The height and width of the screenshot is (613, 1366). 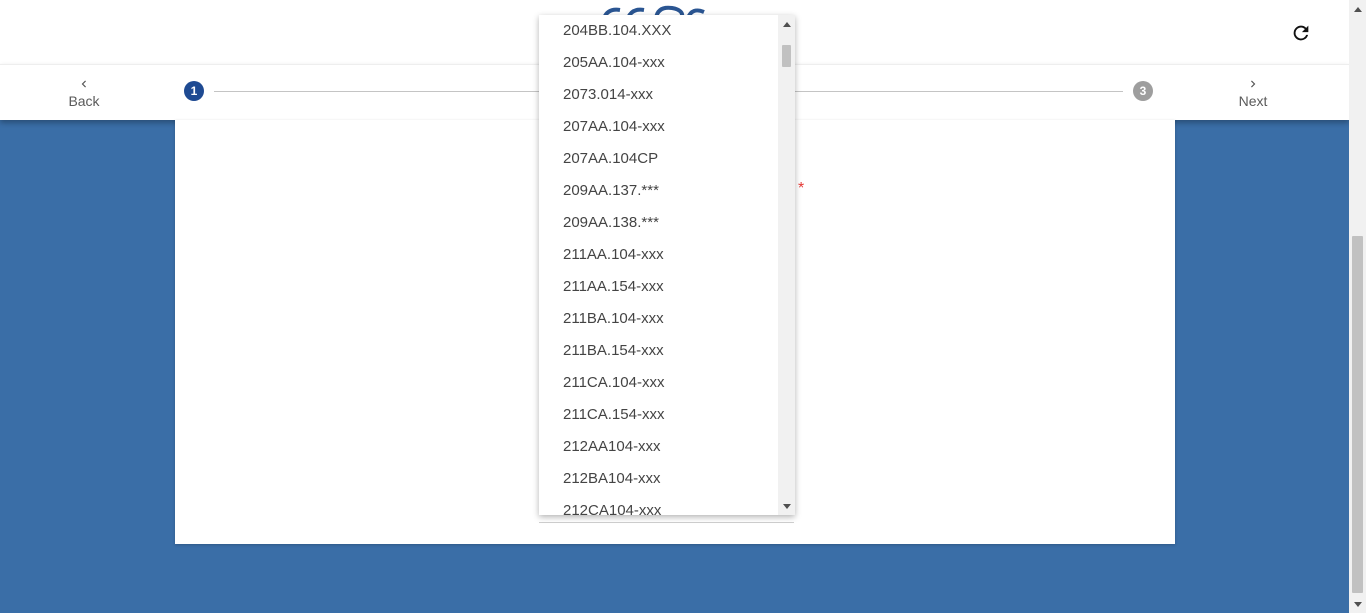 What do you see at coordinates (1357, 414) in the screenshot?
I see `page-scroll-thumb` at bounding box center [1357, 414].